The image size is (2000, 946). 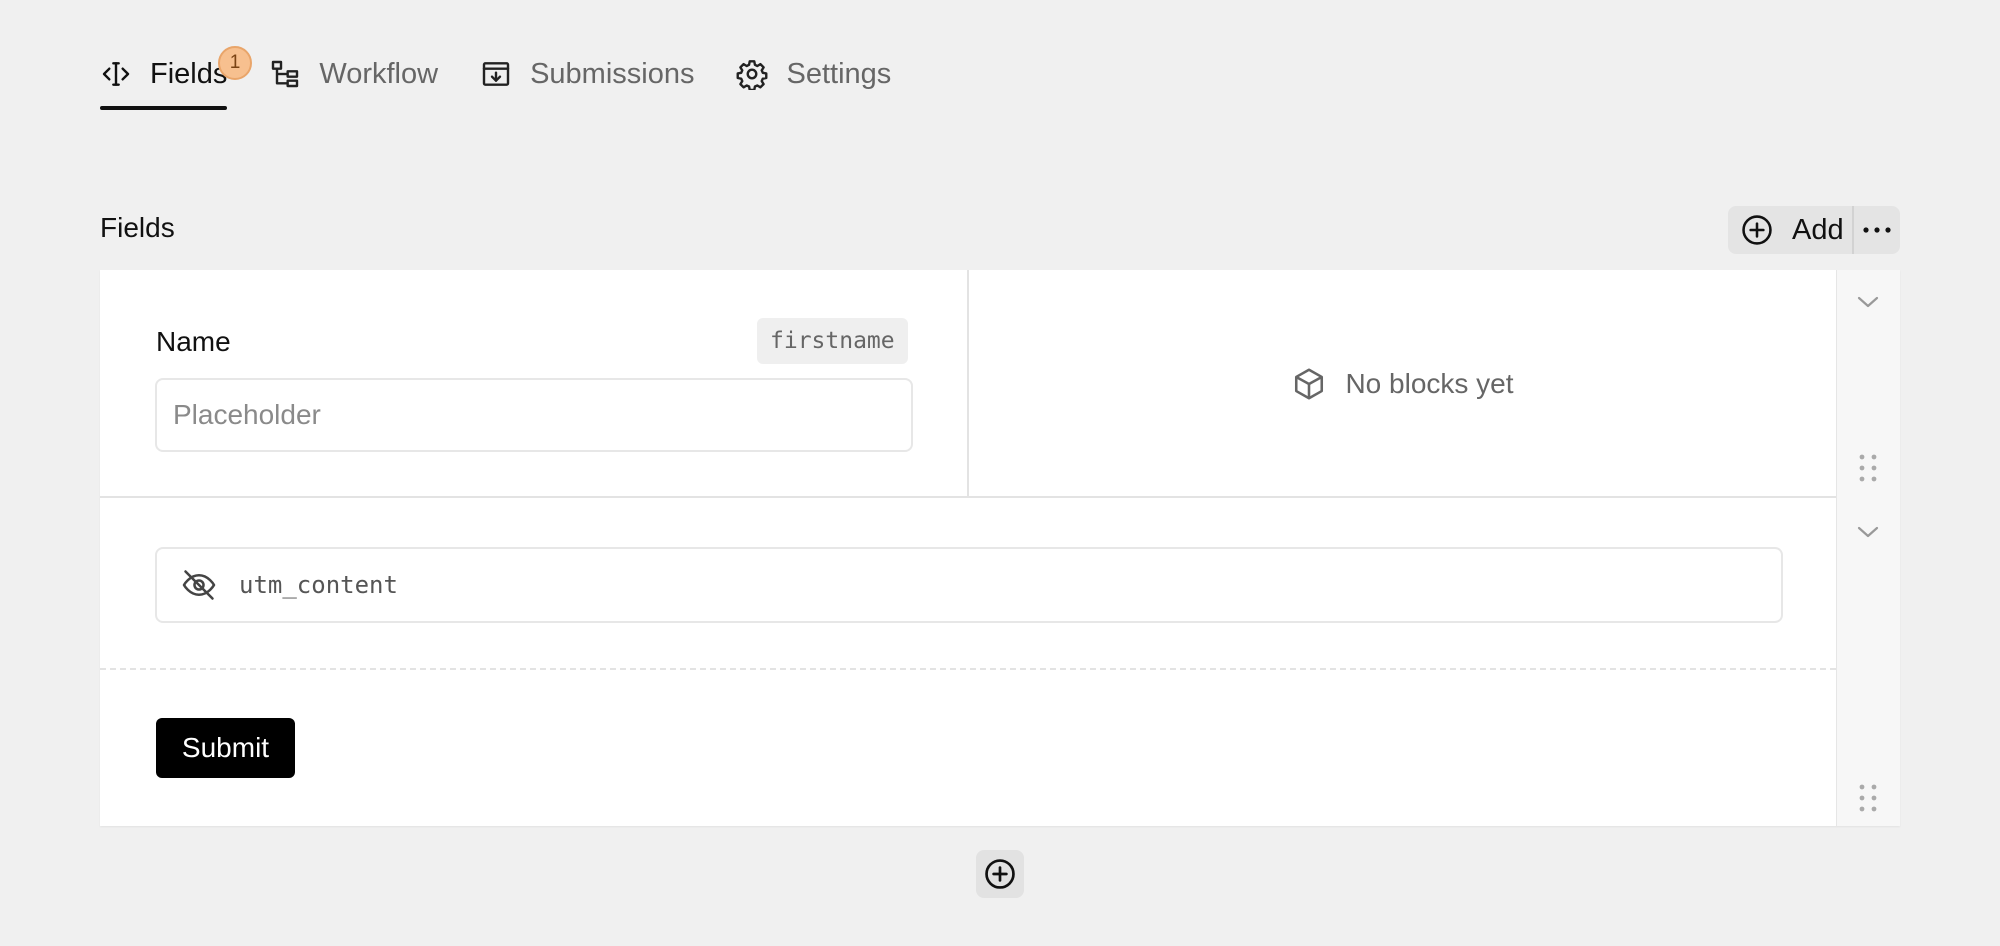 What do you see at coordinates (1818, 229) in the screenshot?
I see `add-button-label: Add` at bounding box center [1818, 229].